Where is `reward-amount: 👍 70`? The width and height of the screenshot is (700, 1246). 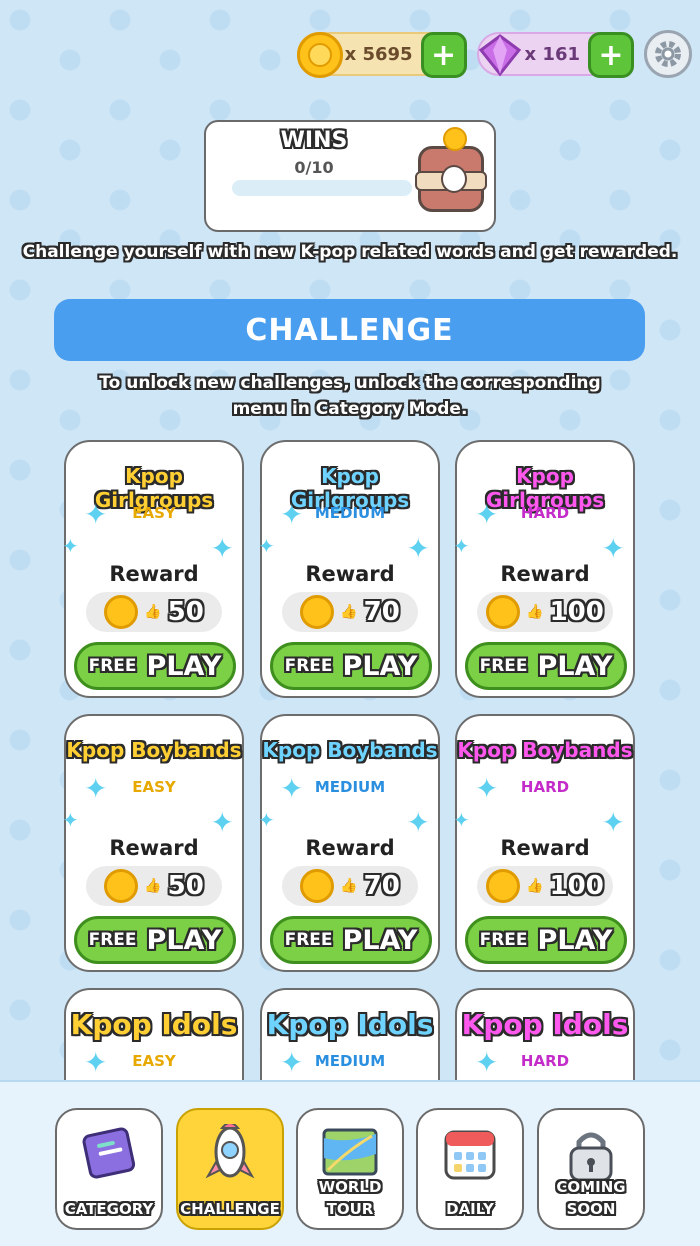 reward-amount: 👍 70 is located at coordinates (350, 886).